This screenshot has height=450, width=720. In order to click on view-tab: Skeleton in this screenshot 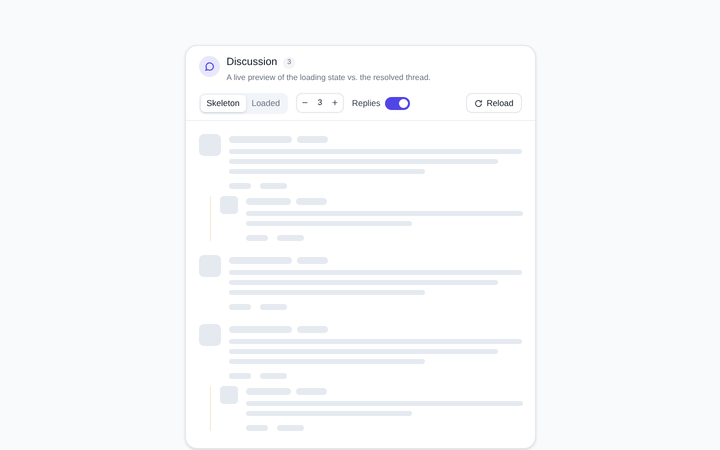, I will do `click(223, 103)`.